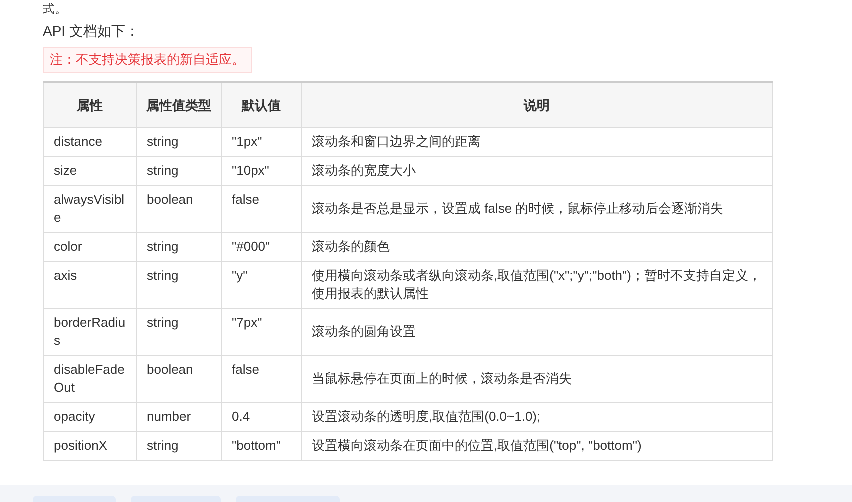 Image resolution: width=852 pixels, height=502 pixels. I want to click on note-callout: 注：不支持决策报表的新自适应。, so click(147, 60).